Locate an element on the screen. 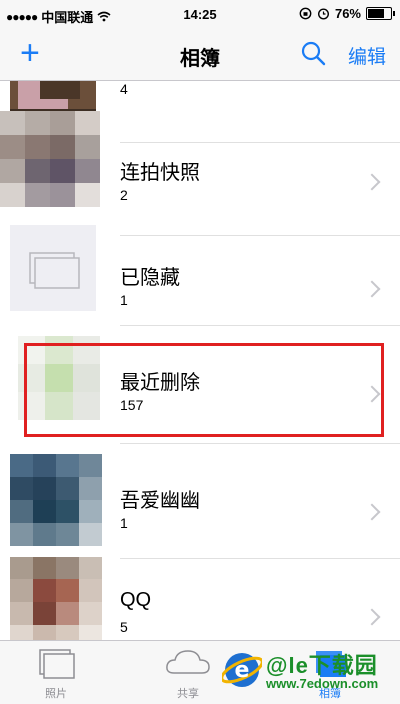  edit-button: 编辑 is located at coordinates (367, 55).